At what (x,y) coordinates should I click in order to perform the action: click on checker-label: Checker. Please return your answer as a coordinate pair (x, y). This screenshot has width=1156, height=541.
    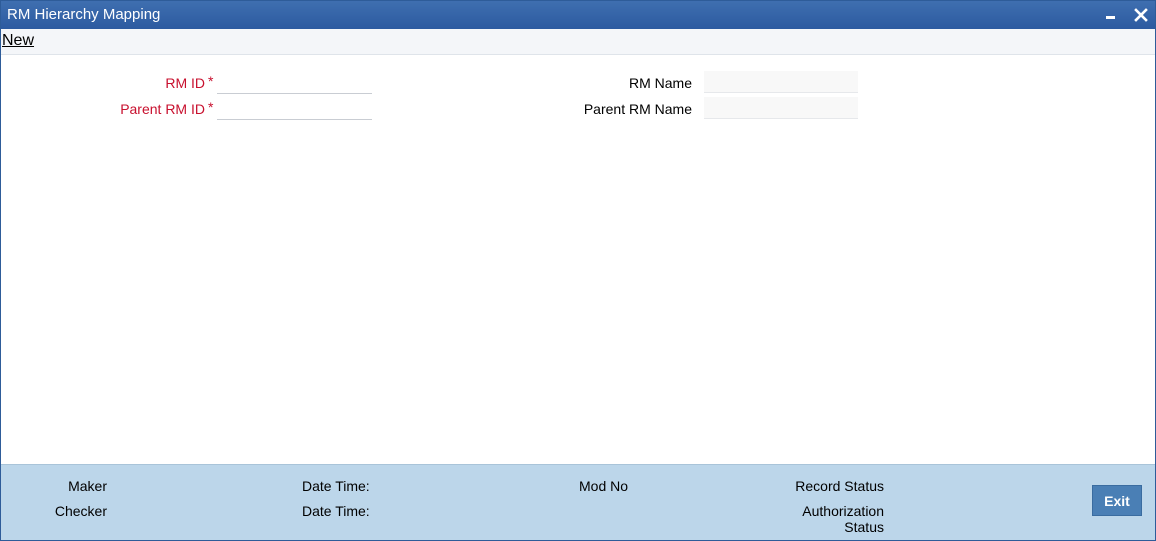
    Looking at the image, I should click on (80, 511).